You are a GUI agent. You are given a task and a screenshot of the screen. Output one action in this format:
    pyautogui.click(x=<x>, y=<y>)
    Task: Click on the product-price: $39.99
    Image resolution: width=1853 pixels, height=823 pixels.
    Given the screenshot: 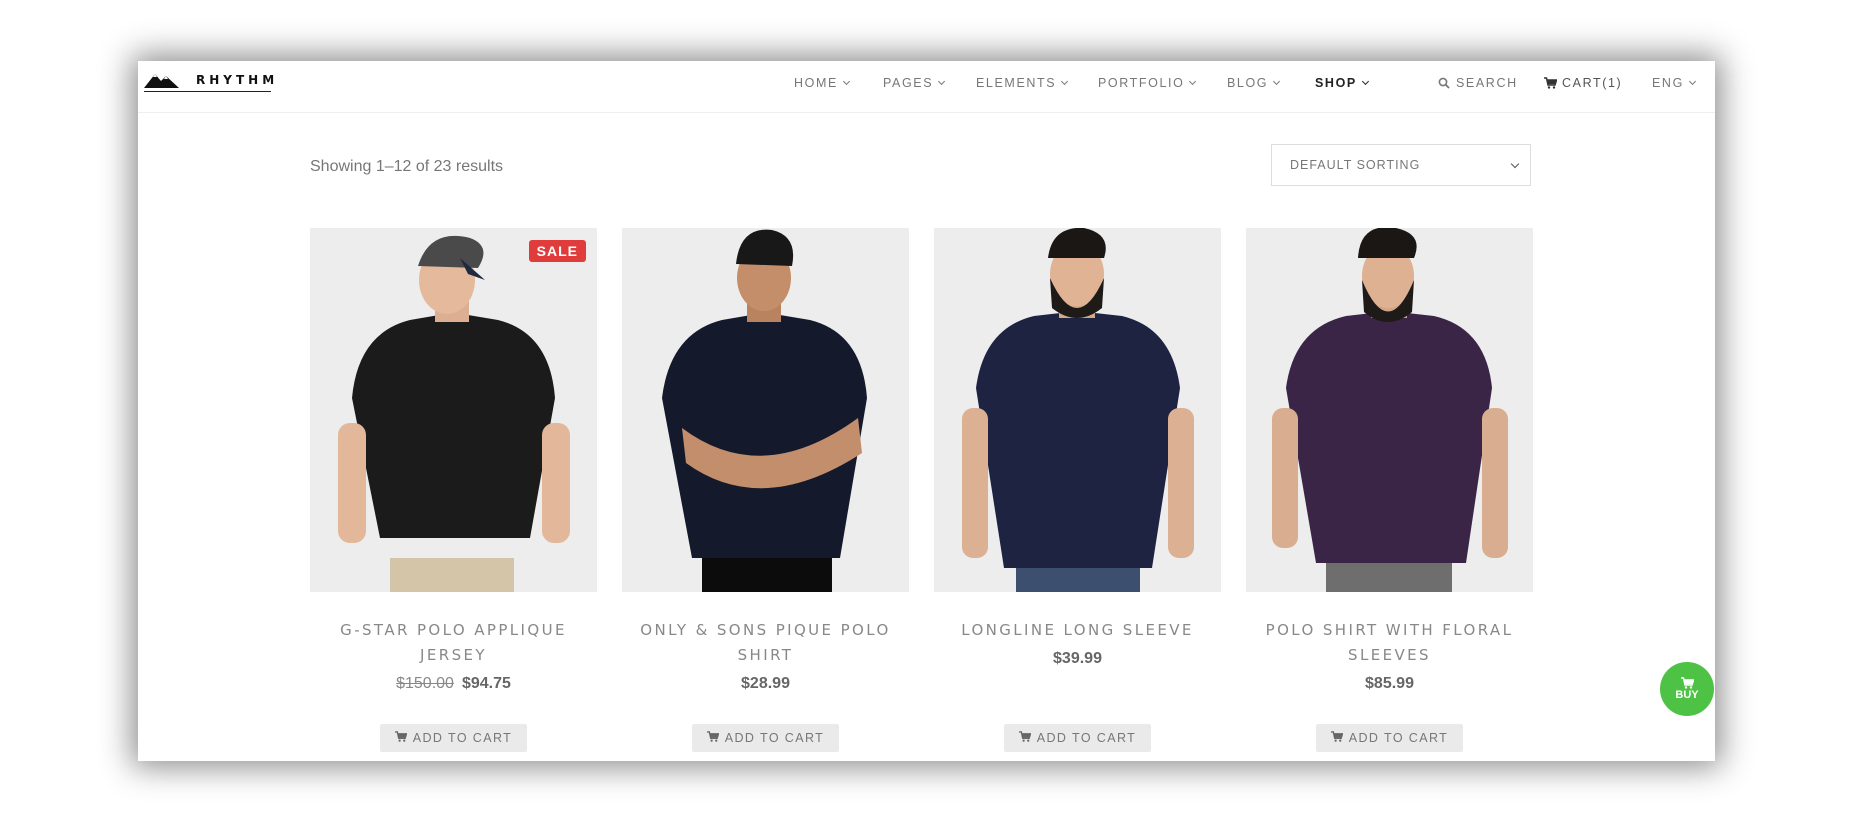 What is the action you would take?
    pyautogui.click(x=1077, y=658)
    